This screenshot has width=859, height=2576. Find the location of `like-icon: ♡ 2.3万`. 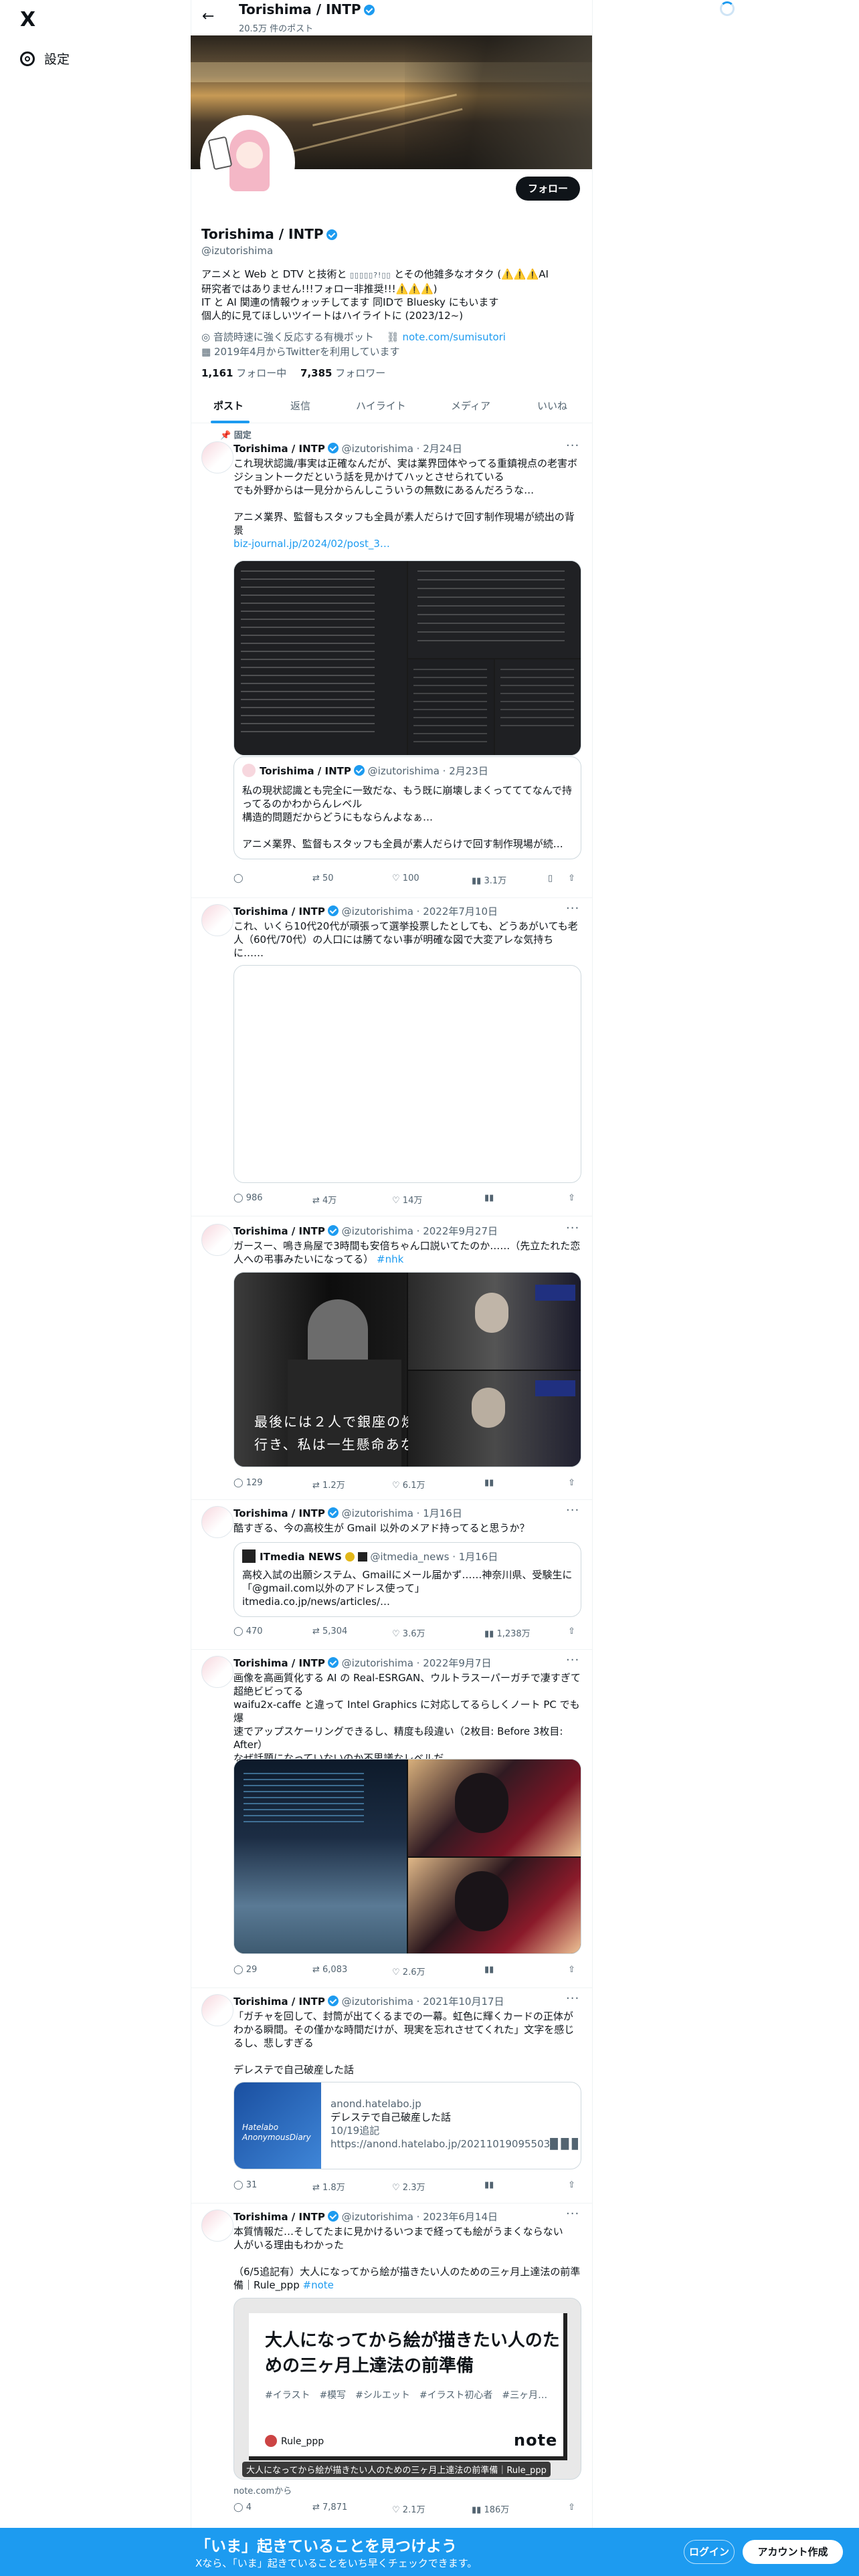

like-icon: ♡ 2.3万 is located at coordinates (408, 2186).